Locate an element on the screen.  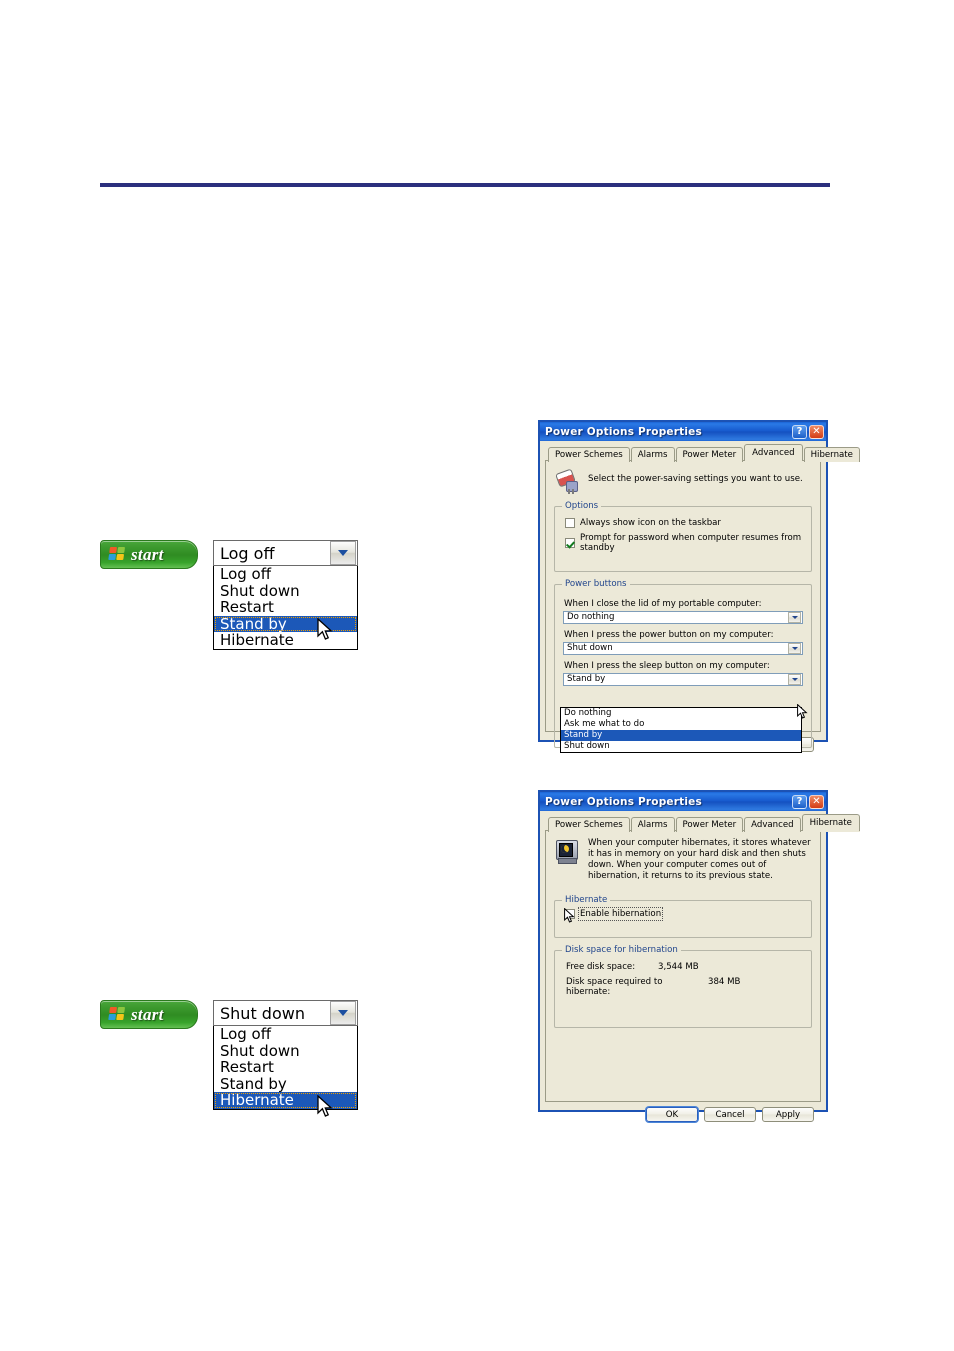
required-disk-space-label: Disk space required to hibernate: is located at coordinates (614, 987).